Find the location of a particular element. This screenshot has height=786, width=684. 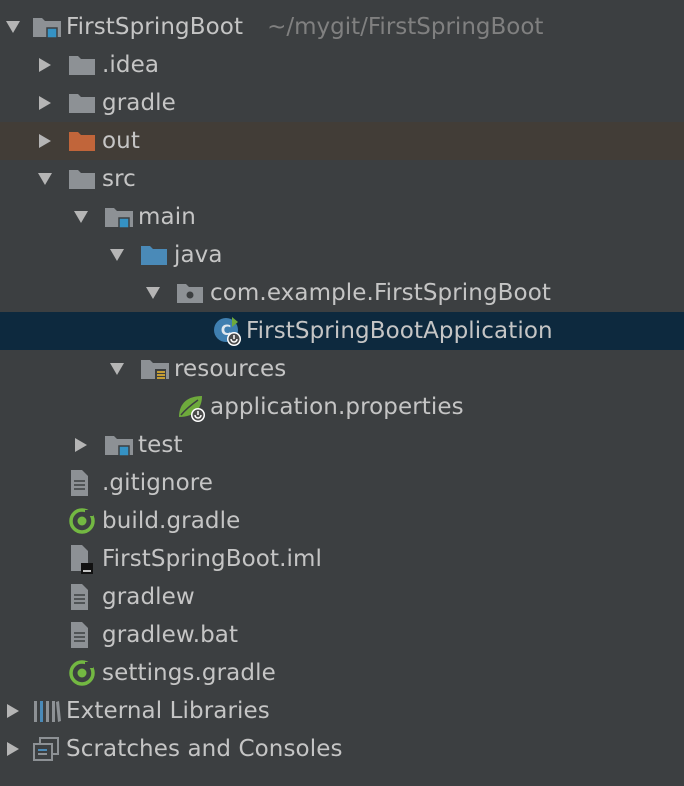

tree-label: External Libraries is located at coordinates (168, 711).